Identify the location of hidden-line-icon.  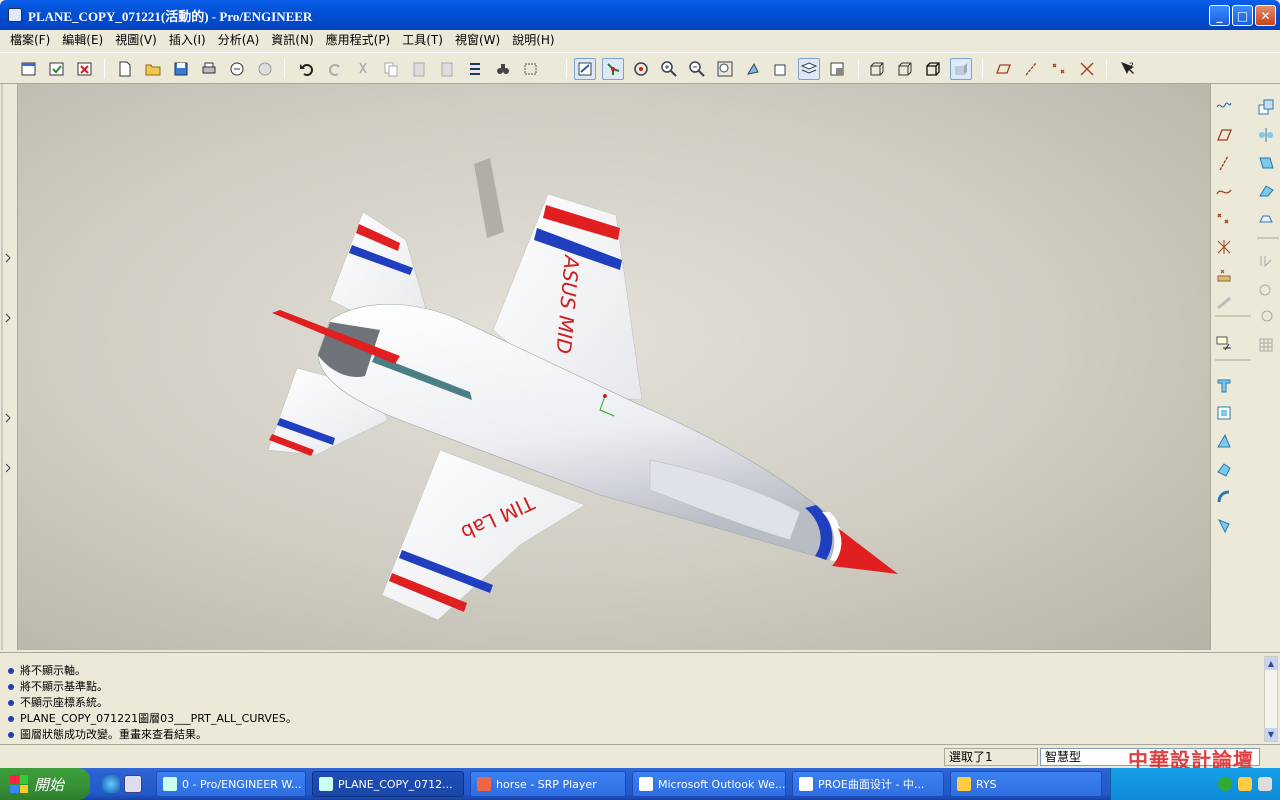
(905, 69).